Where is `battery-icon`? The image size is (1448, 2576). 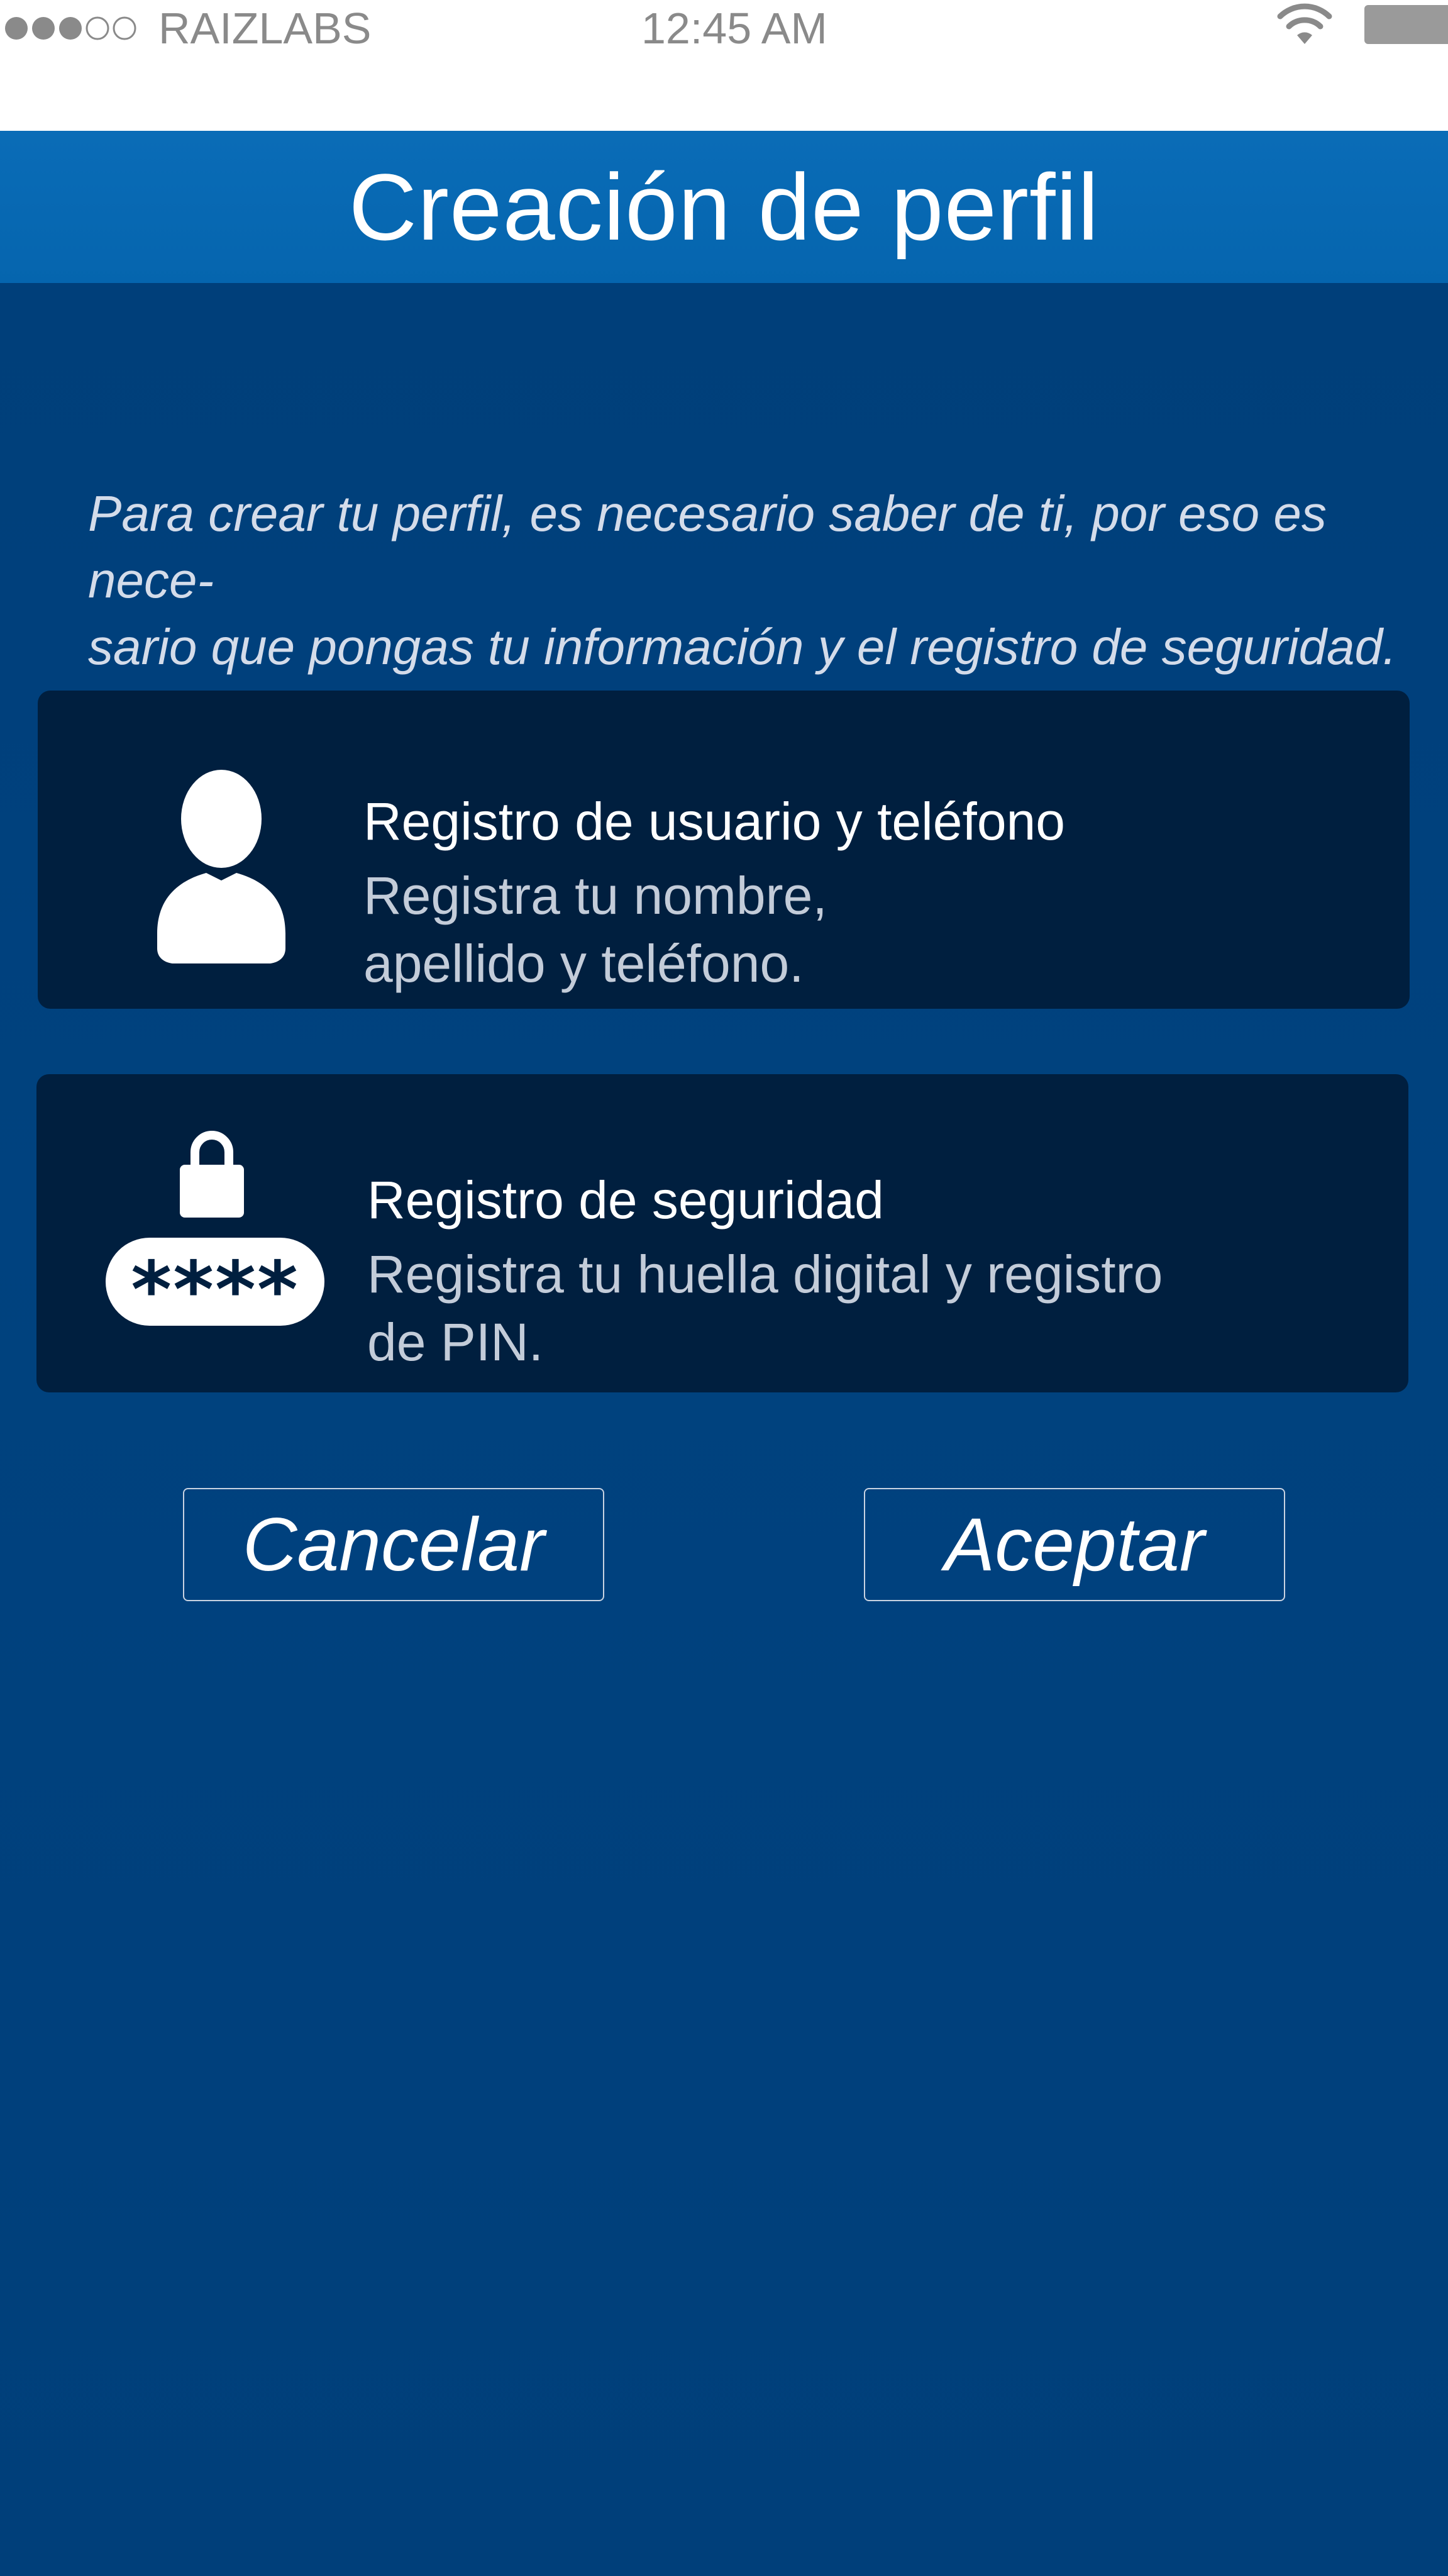 battery-icon is located at coordinates (1406, 24).